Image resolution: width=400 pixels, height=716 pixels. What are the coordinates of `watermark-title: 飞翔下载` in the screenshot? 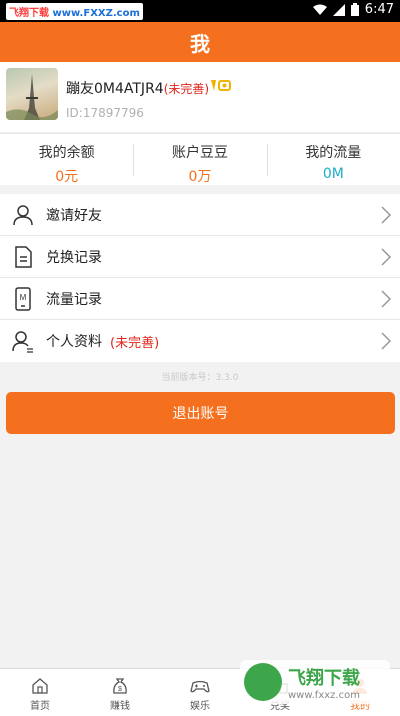 It's located at (324, 678).